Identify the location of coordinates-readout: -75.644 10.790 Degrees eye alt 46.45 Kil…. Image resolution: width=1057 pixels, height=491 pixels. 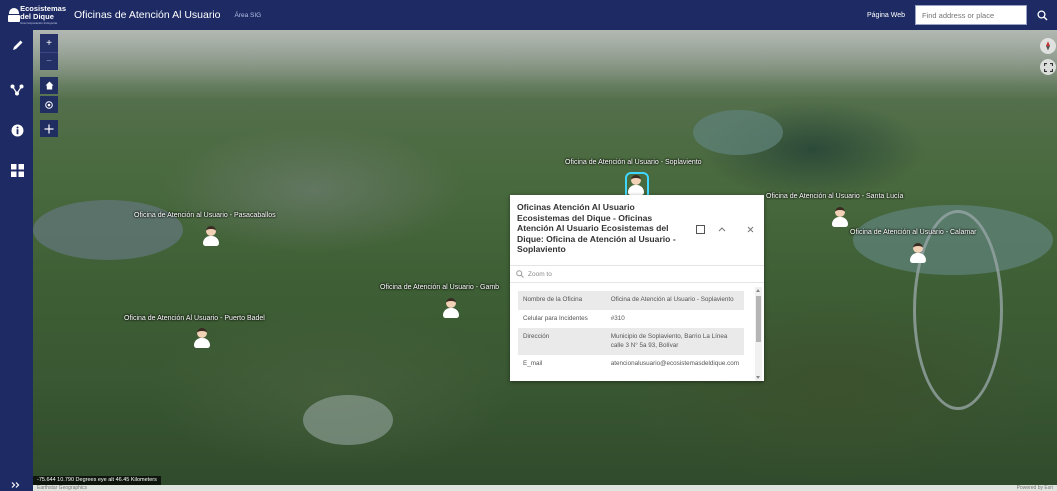
(97, 480).